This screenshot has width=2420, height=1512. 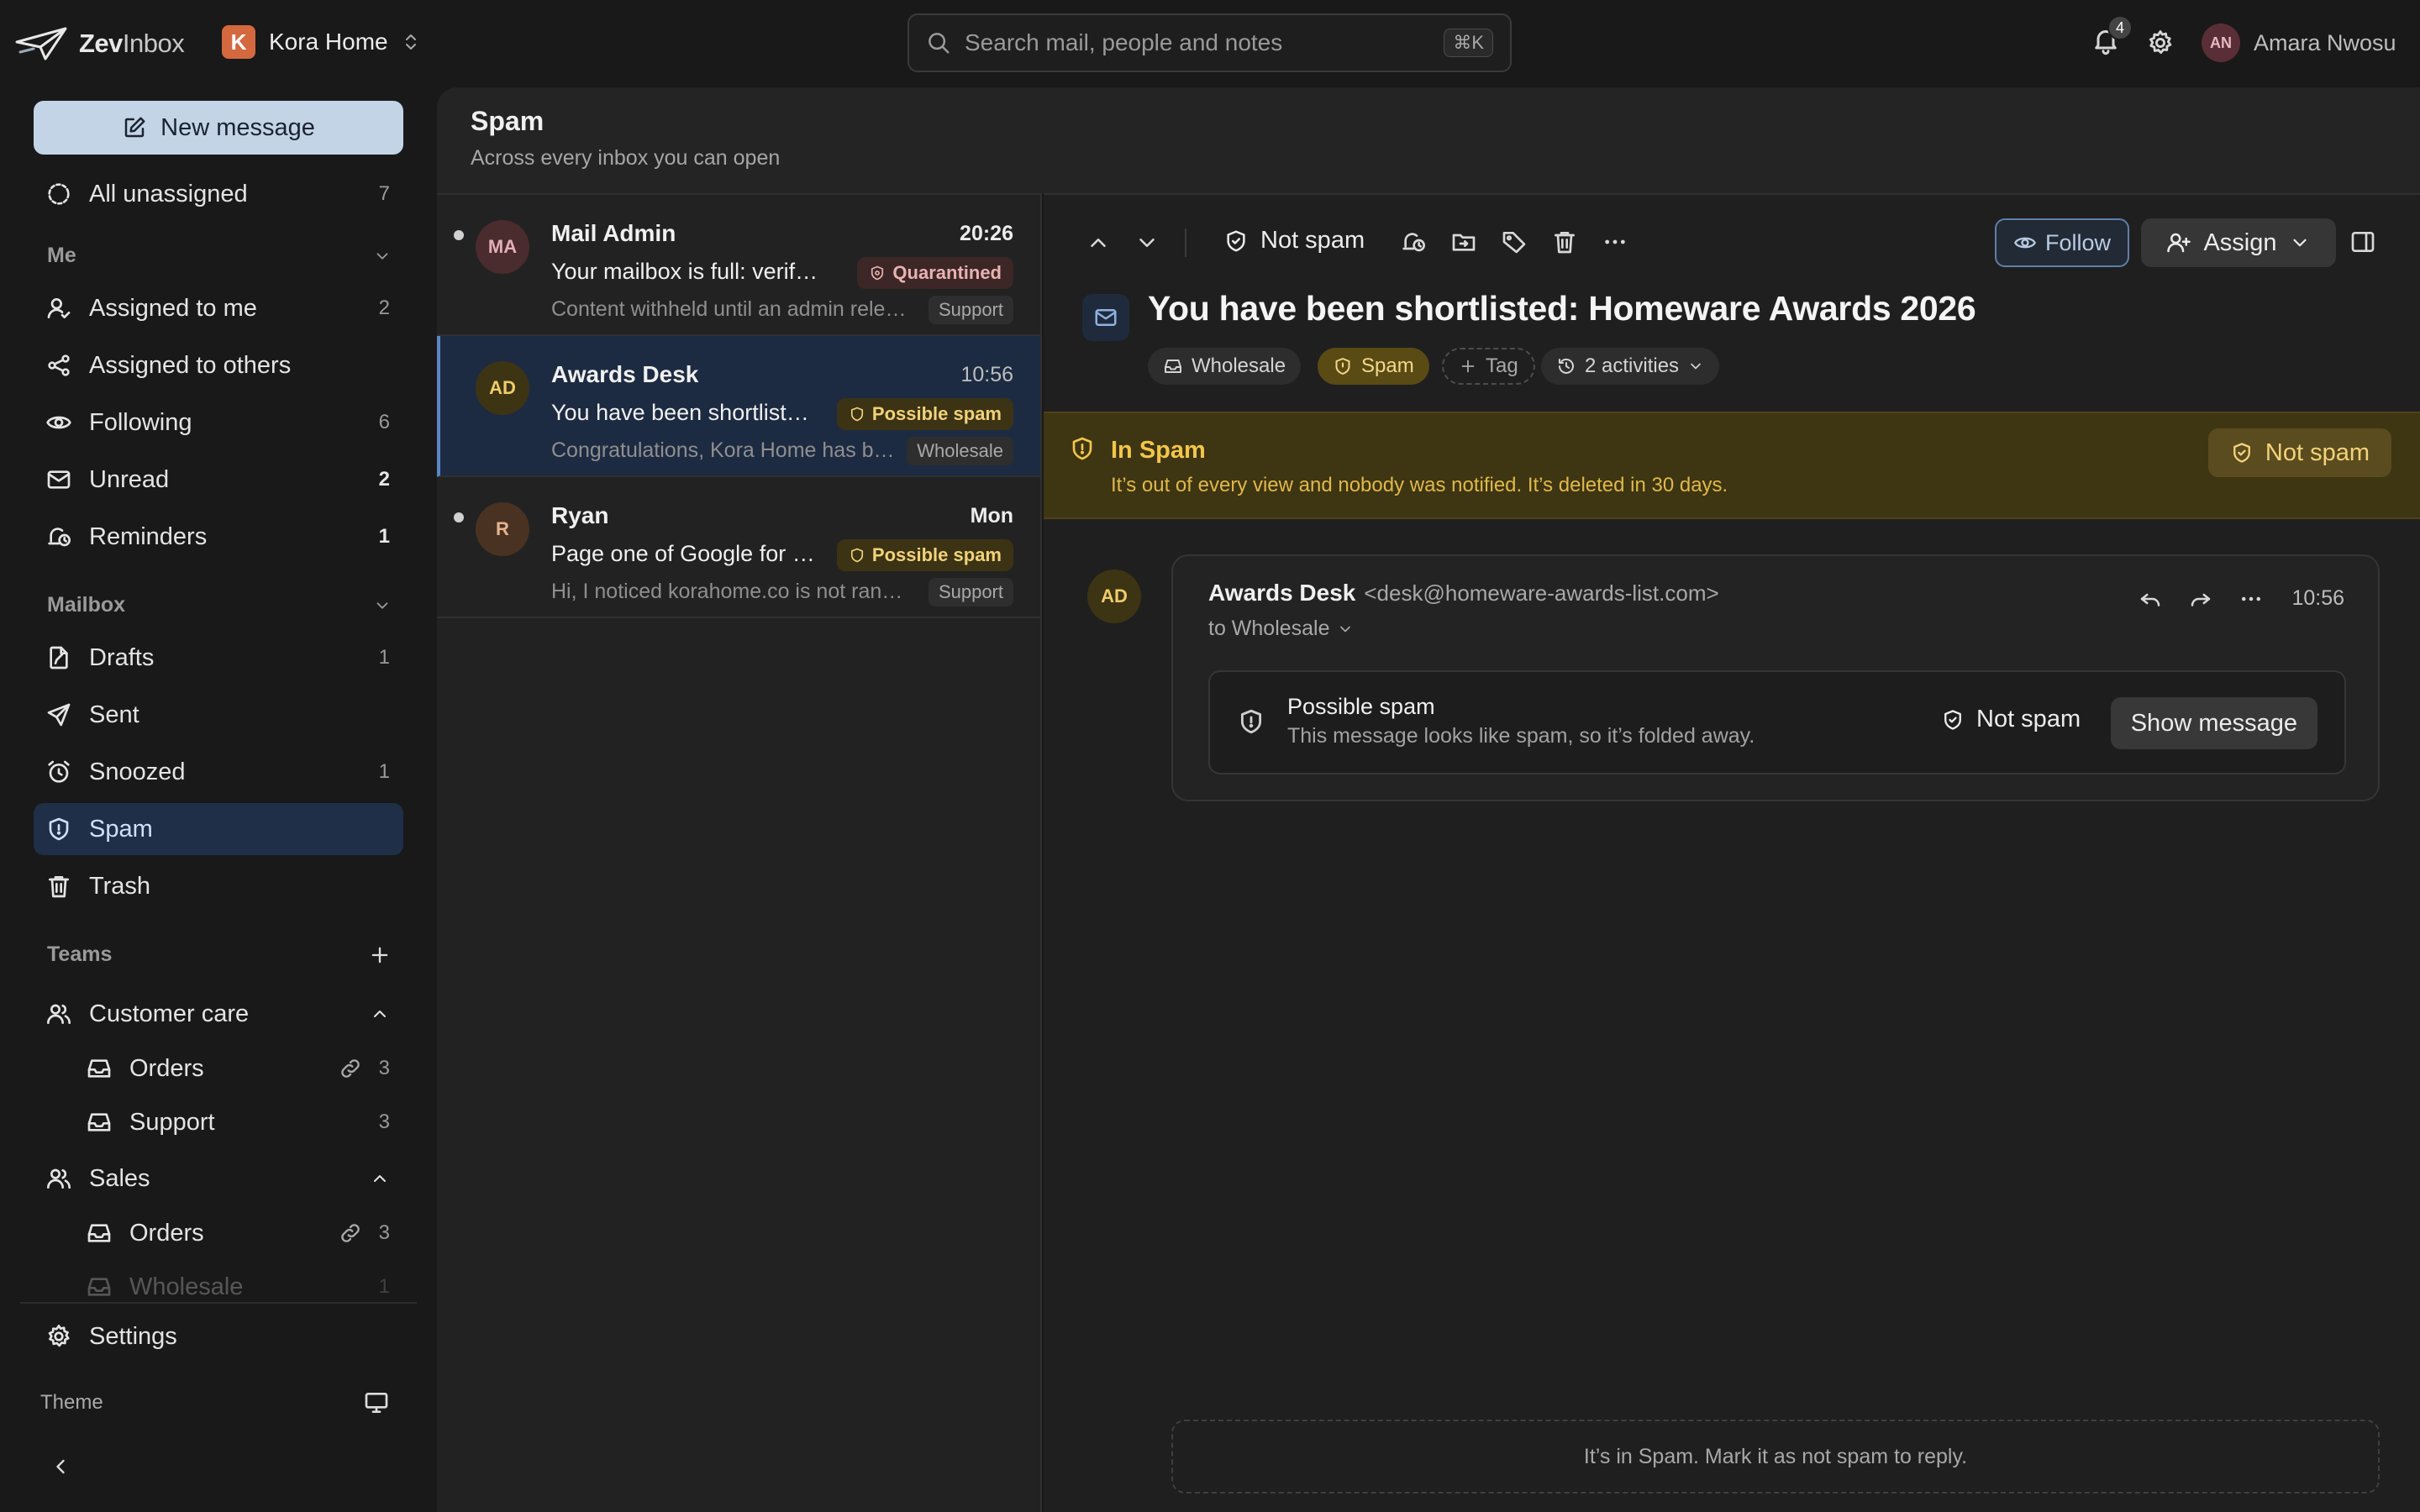 What do you see at coordinates (2362, 241) in the screenshot?
I see `toggle-side-panel-button` at bounding box center [2362, 241].